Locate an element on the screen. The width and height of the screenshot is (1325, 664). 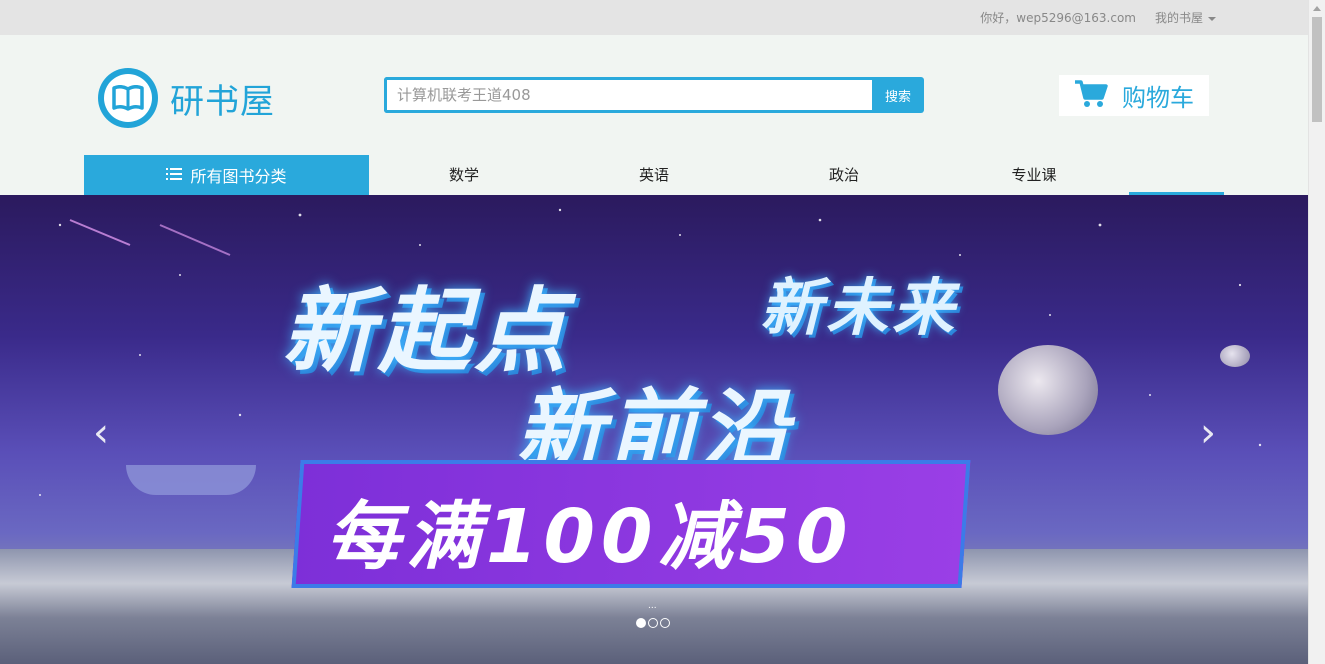
my-shelf-menu: 我的书屋 is located at coordinates (1185, 17).